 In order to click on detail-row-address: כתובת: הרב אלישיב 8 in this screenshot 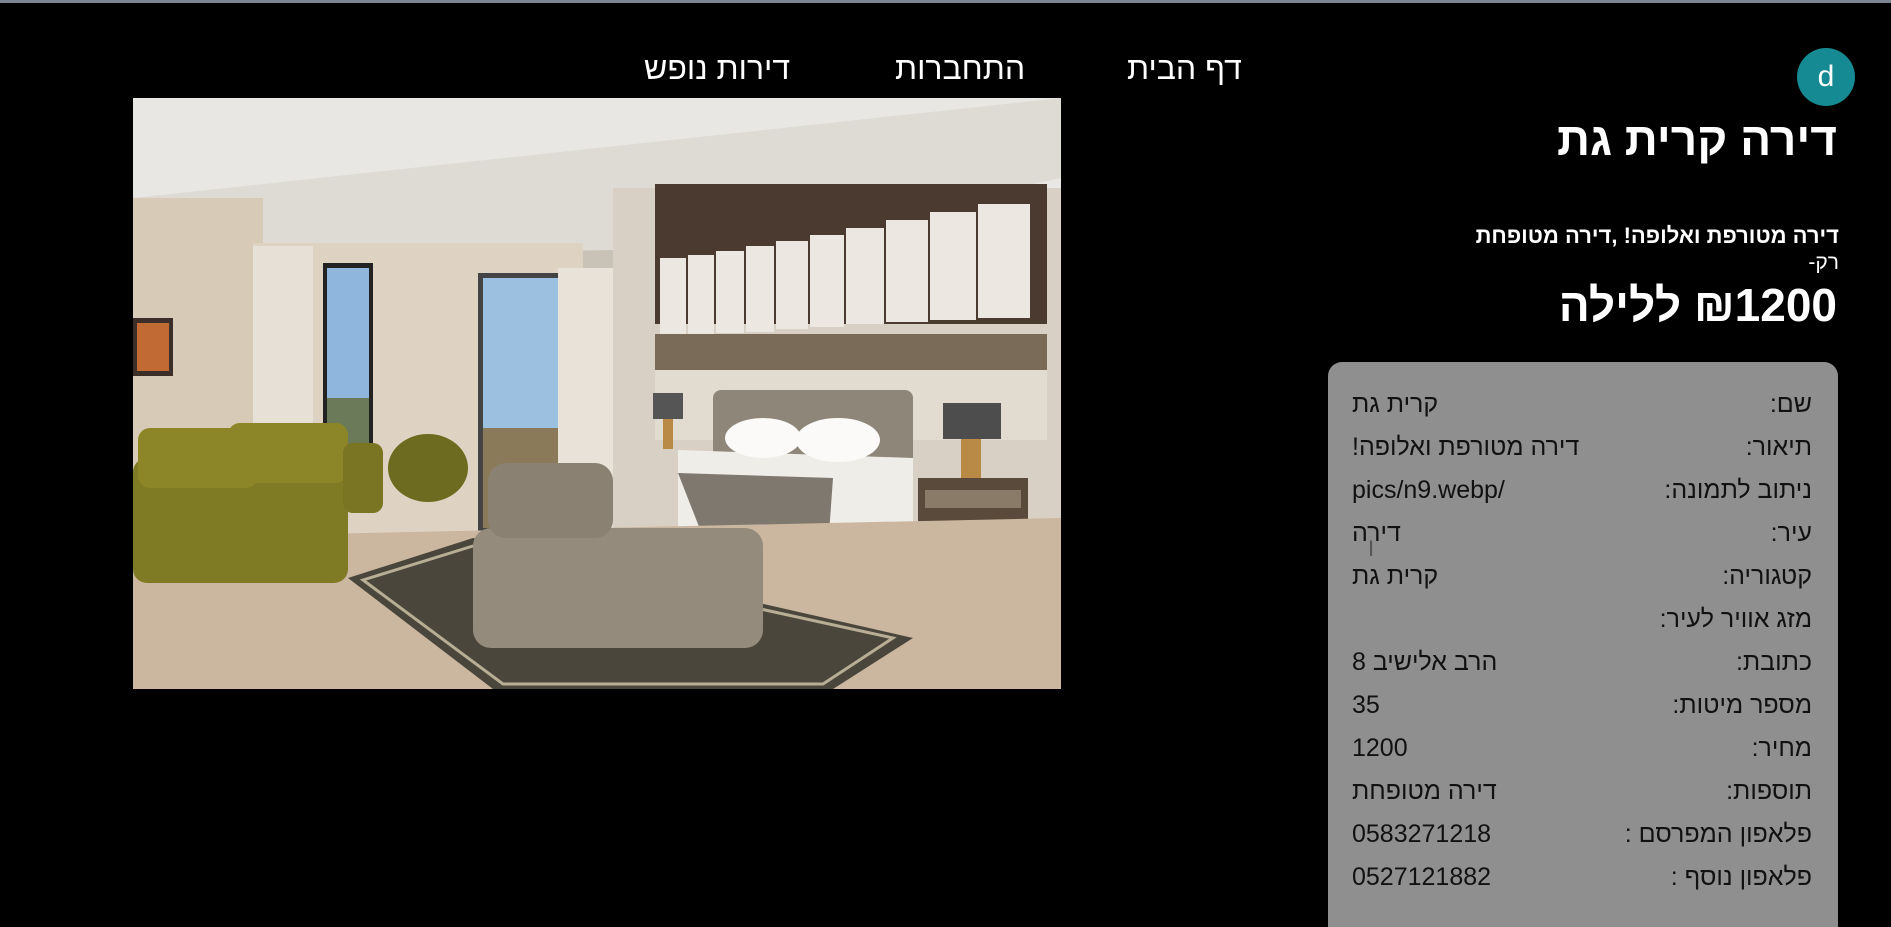, I will do `click(1583, 668)`.